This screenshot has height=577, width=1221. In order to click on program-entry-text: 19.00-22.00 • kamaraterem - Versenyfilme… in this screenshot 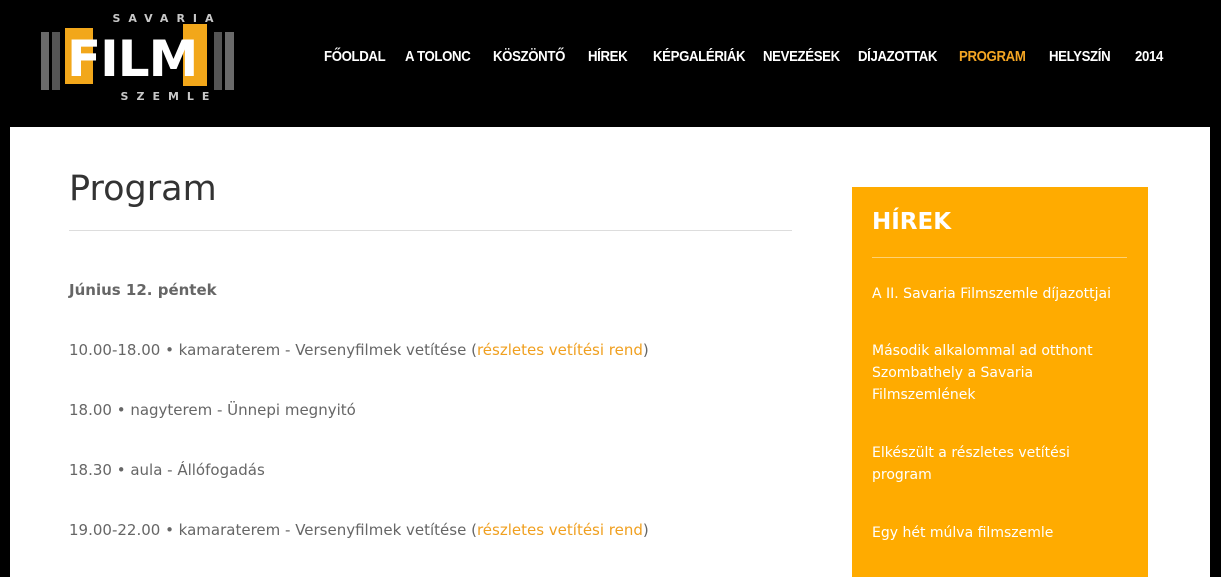, I will do `click(273, 530)`.